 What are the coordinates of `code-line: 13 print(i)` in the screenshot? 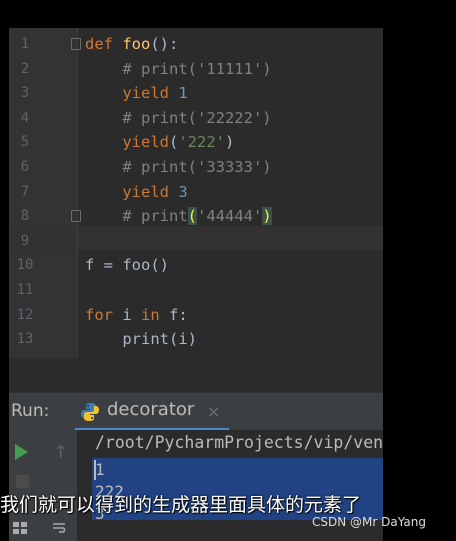 It's located at (196, 339).